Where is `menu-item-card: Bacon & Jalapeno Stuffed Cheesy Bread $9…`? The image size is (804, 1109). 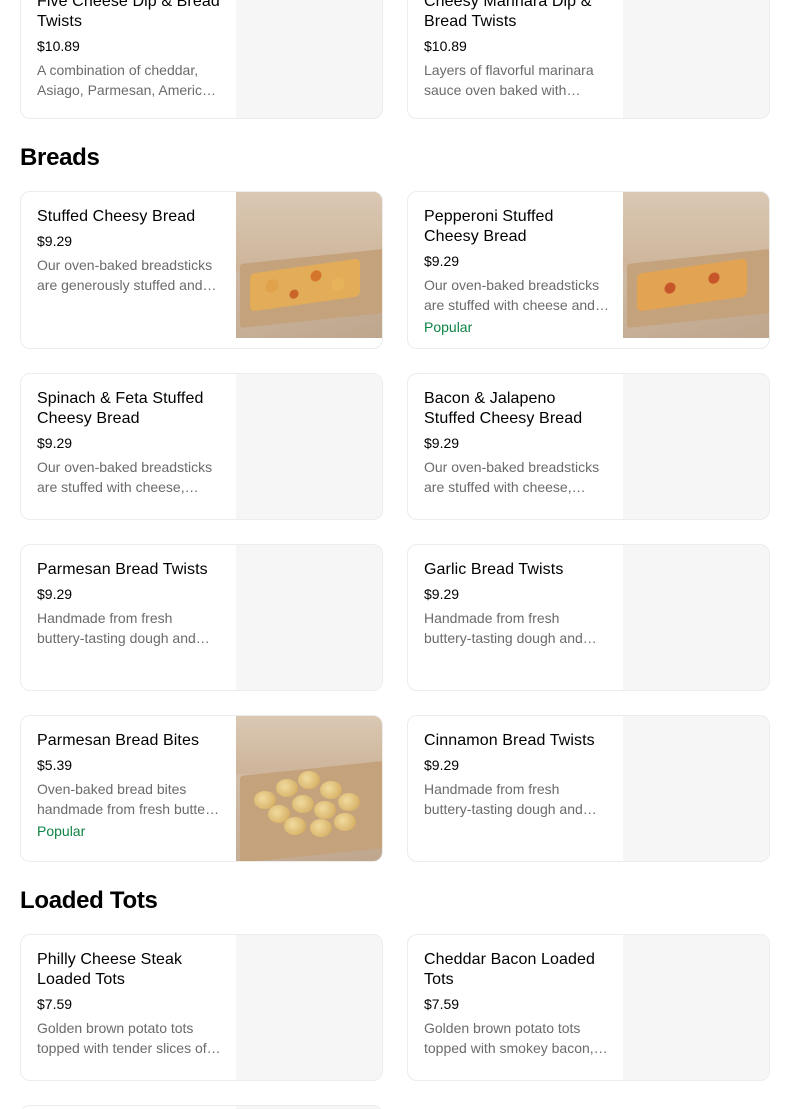
menu-item-card: Bacon & Jalapeno Stuffed Cheesy Bread $9… is located at coordinates (588, 446).